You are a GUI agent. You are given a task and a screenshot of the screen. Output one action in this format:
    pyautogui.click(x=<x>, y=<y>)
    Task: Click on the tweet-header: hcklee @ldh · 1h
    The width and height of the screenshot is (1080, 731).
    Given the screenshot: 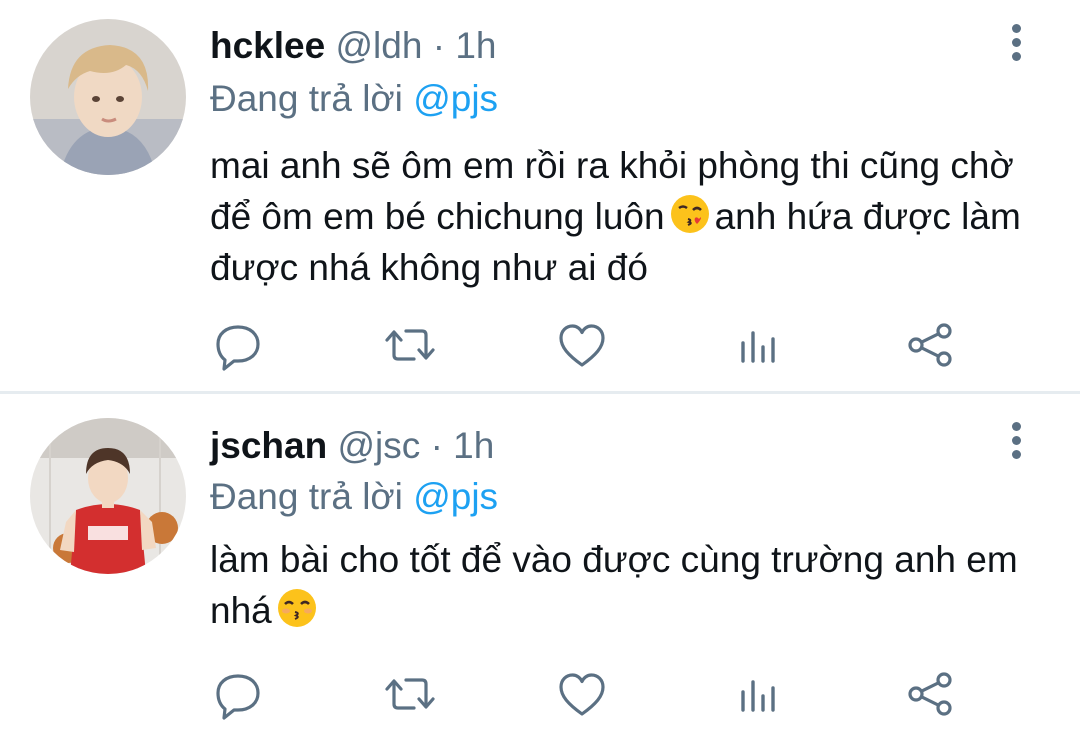 What is the action you would take?
    pyautogui.click(x=353, y=46)
    